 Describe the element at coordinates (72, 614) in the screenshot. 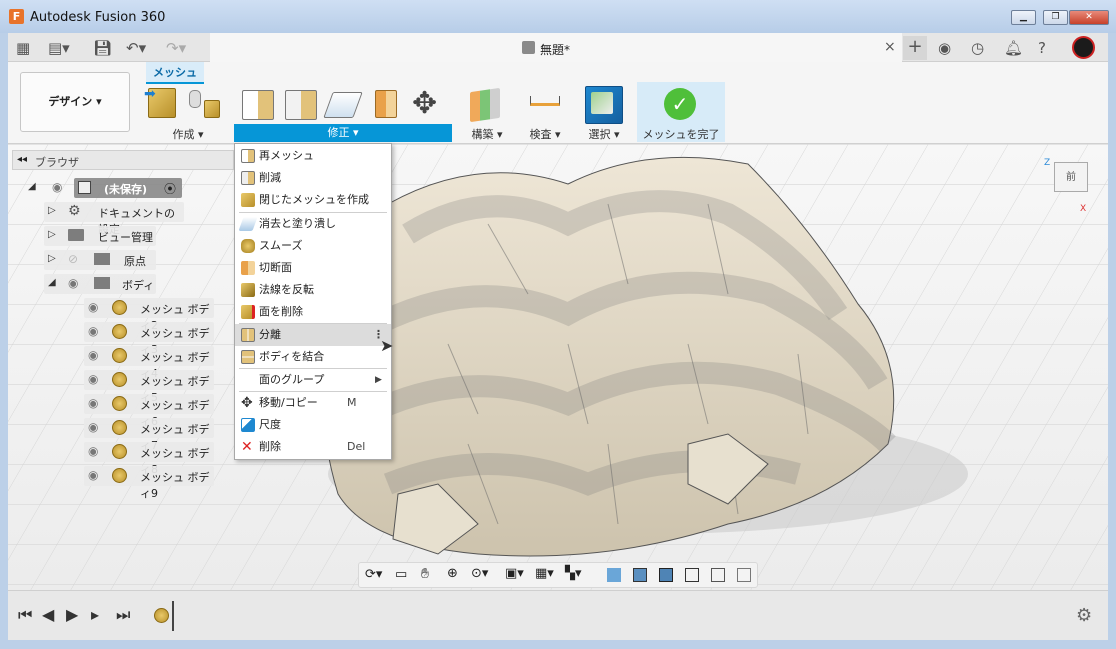

I see `play-icon: ▶` at that location.